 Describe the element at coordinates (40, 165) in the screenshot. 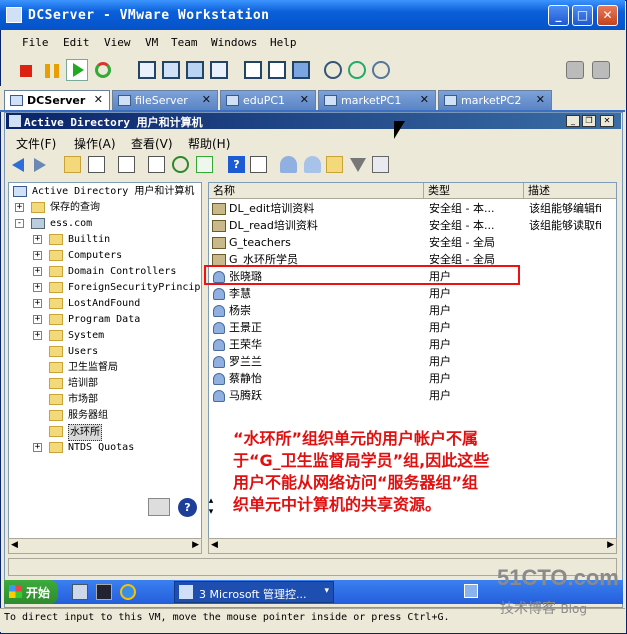

I see `forward-arrow-icon` at that location.